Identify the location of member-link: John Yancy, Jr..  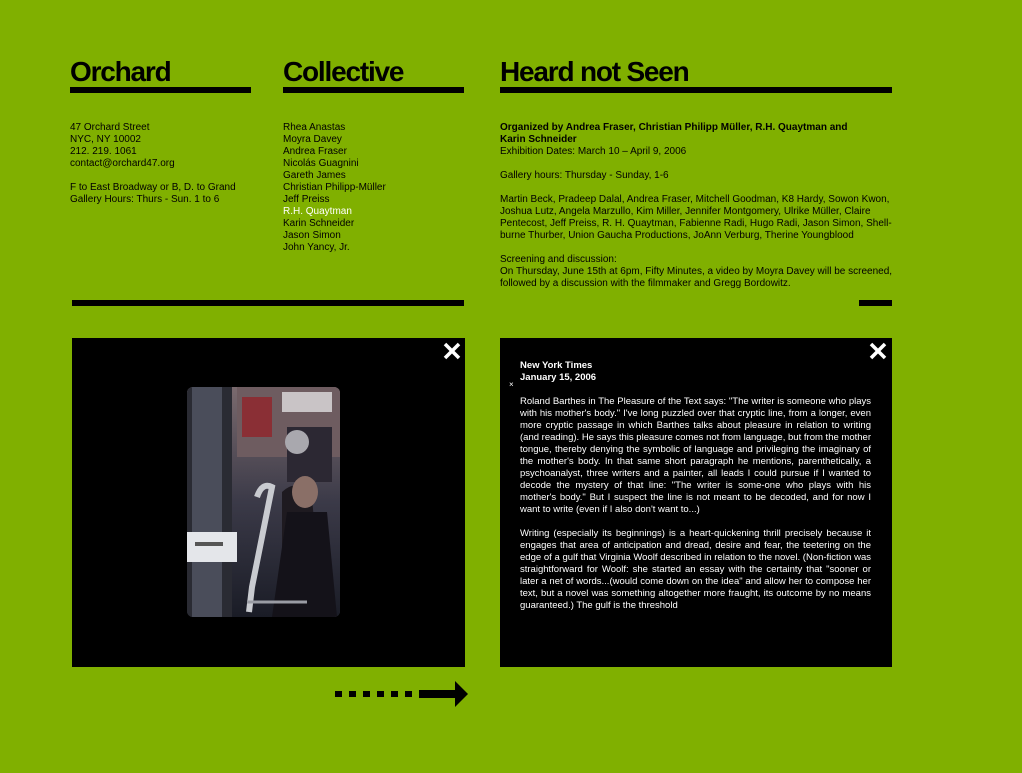
(334, 248).